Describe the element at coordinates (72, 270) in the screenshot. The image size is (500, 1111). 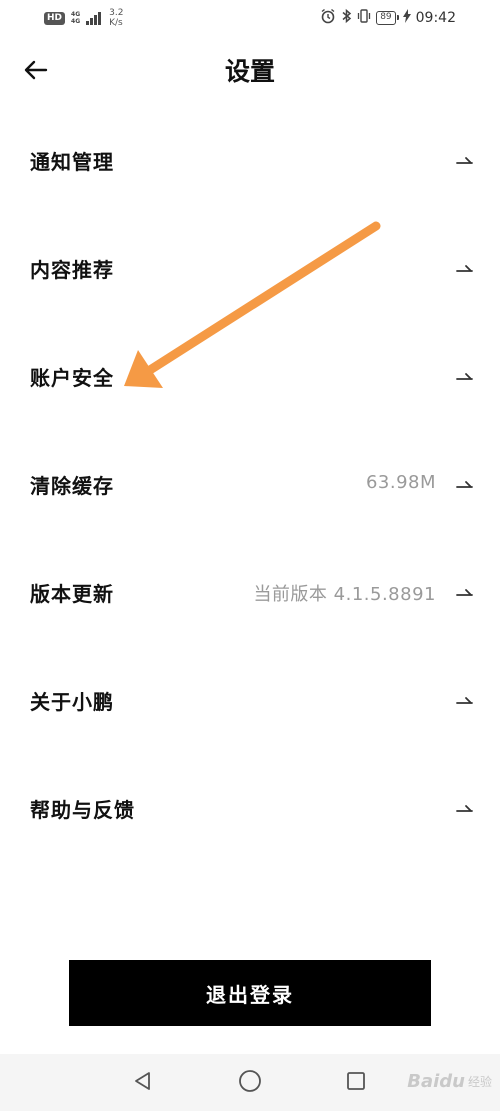
I see `settings-item-label: 内容推荐` at that location.